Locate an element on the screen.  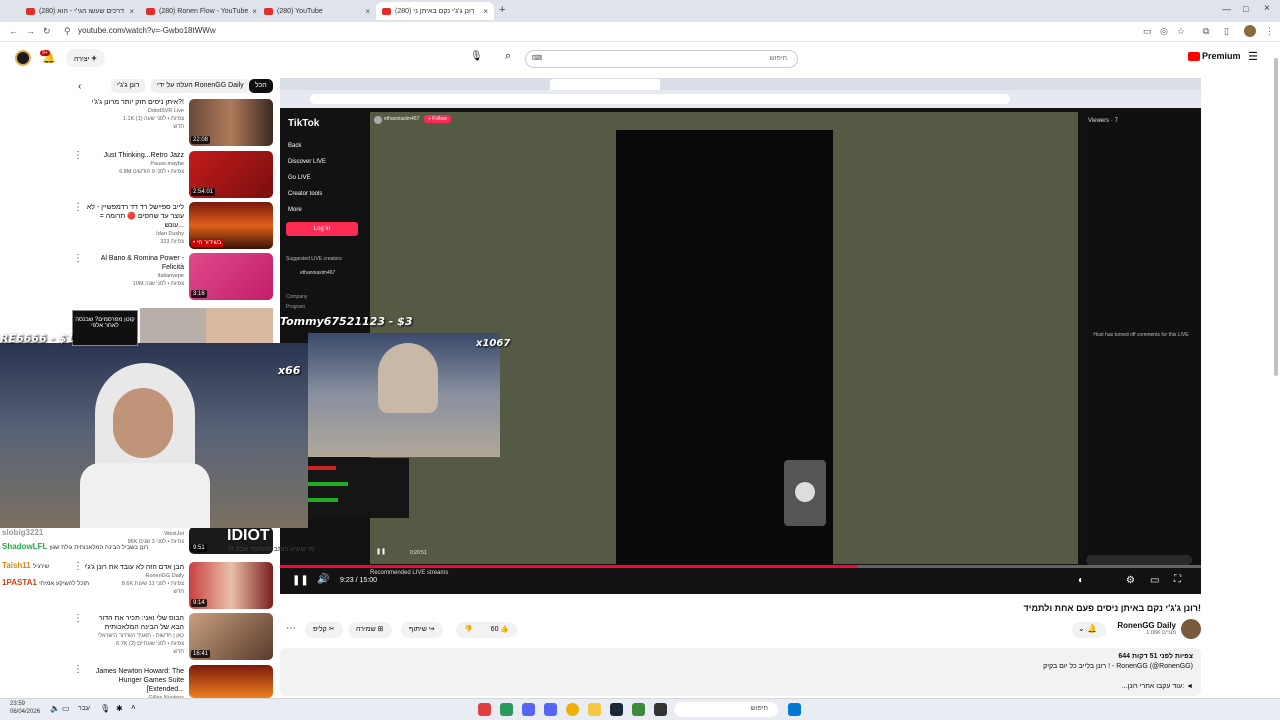
tiktok-nav-back: Back is located at coordinates (307, 146).